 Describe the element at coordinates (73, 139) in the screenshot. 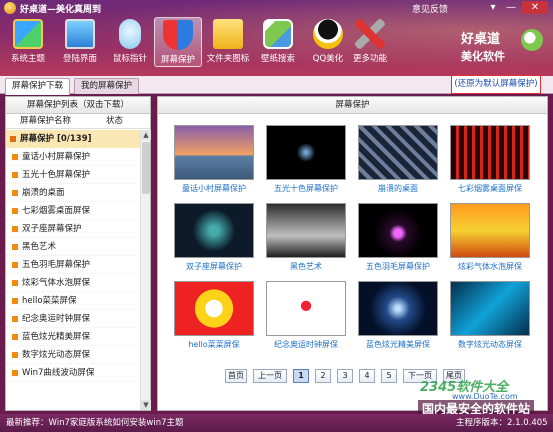

I see `list-group: 屏幕保护 [0/139]` at that location.